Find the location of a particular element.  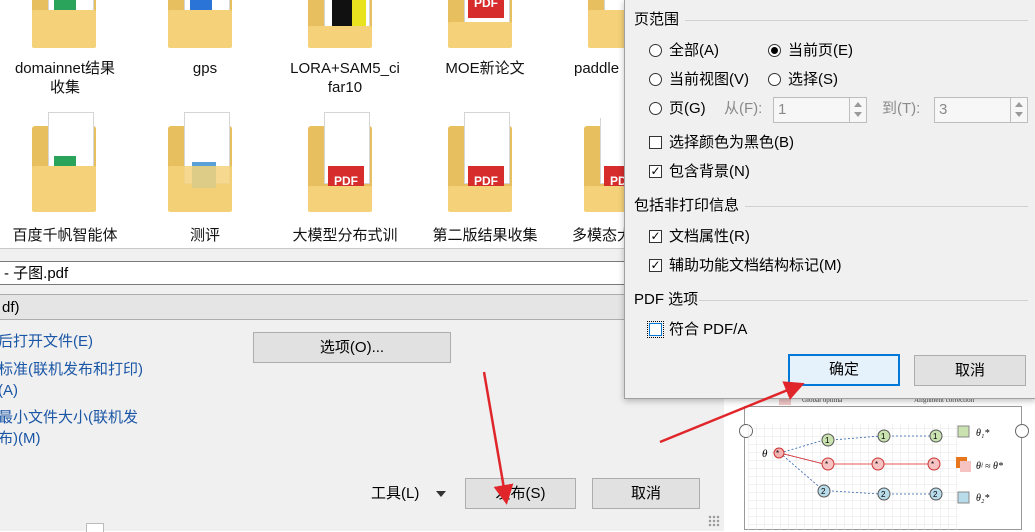

from-page-stepper: 1 is located at coordinates (820, 110).